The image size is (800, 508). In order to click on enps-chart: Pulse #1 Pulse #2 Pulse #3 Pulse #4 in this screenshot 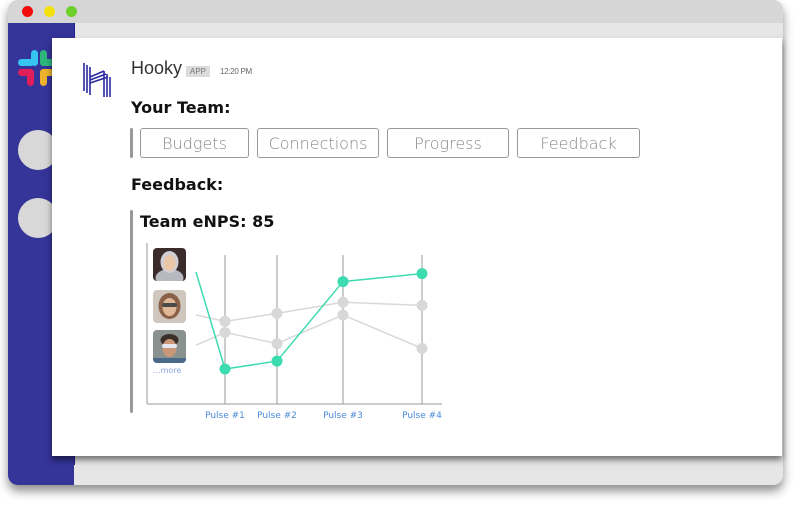, I will do `click(294, 332)`.